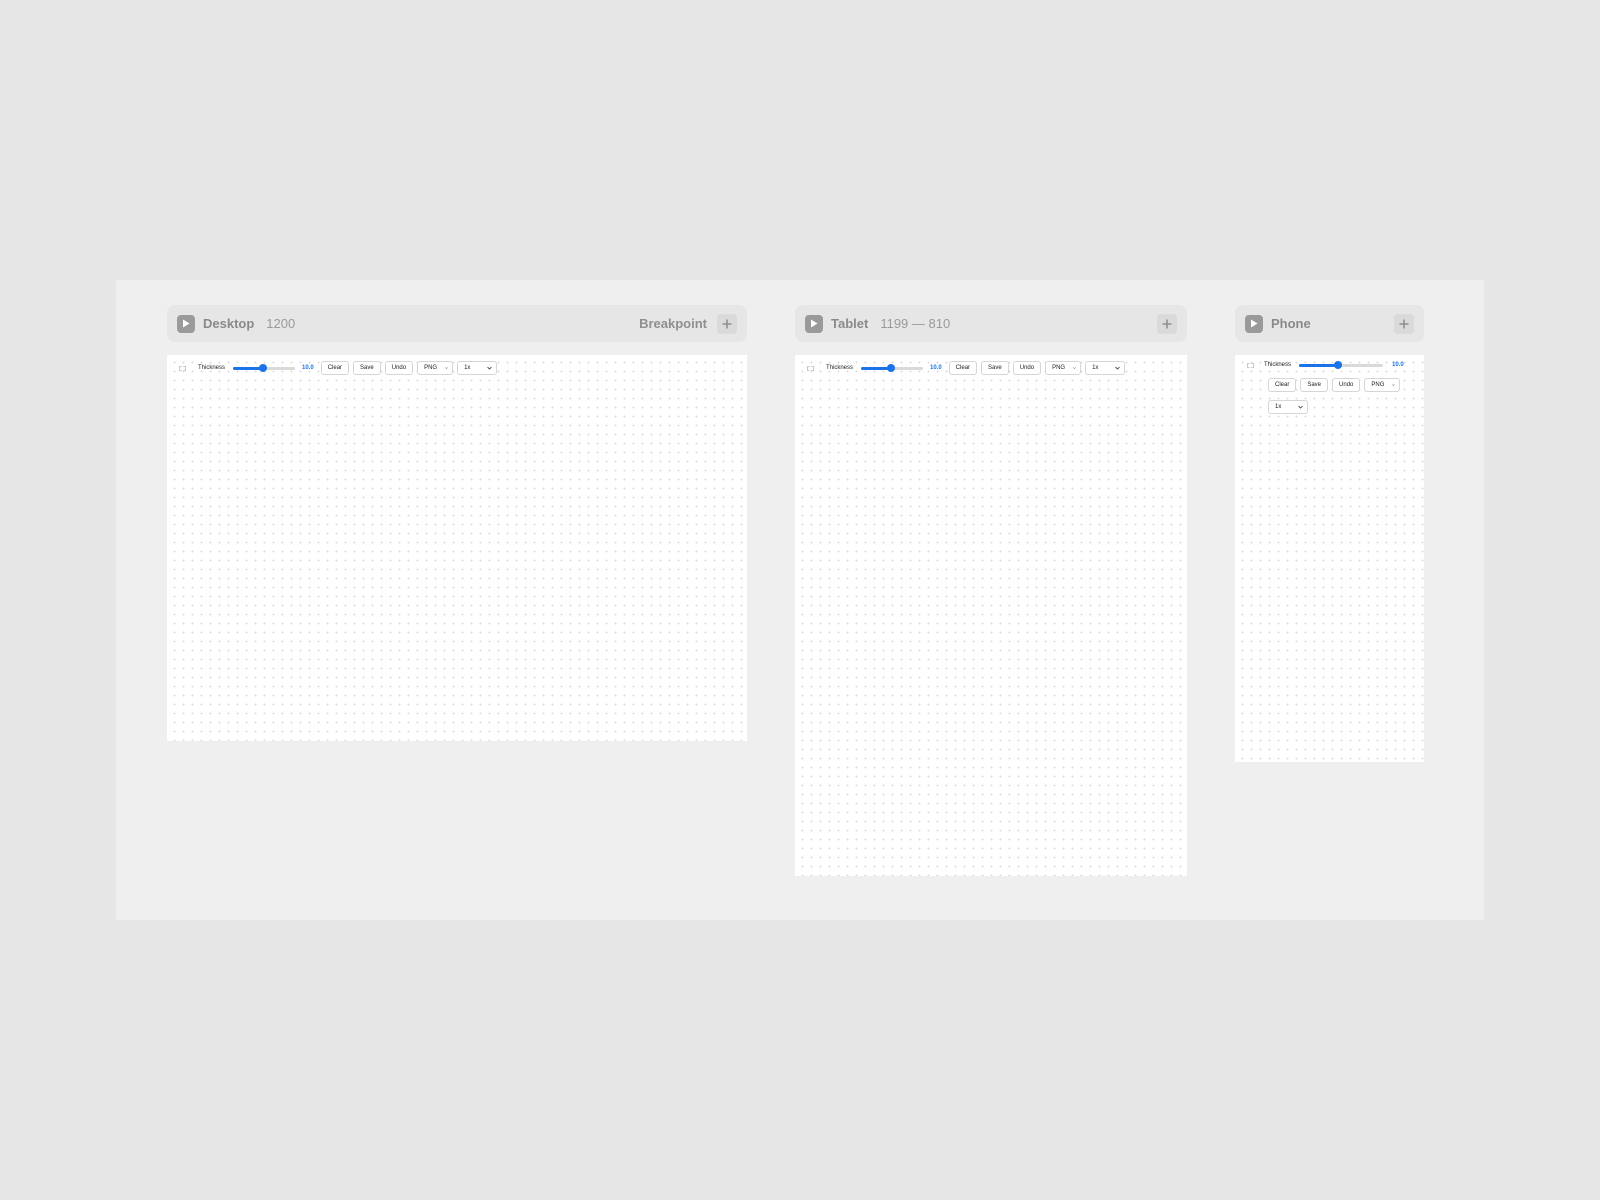  Describe the element at coordinates (1319, 365) in the screenshot. I see `slider-fill` at that location.